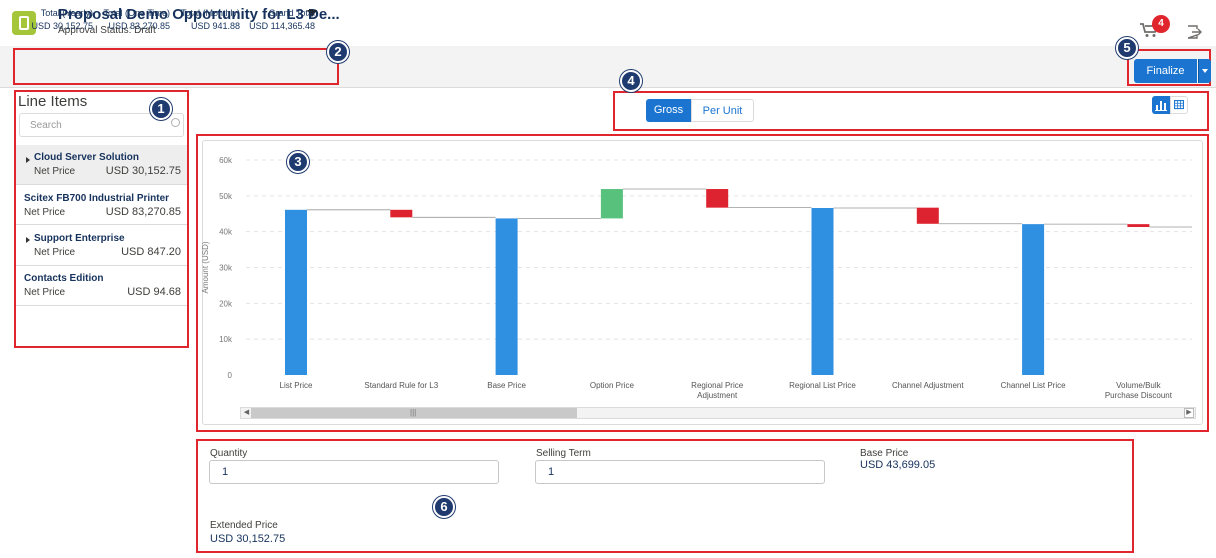 Image resolution: width=1216 pixels, height=558 pixels. Describe the element at coordinates (176, 66) in the screenshot. I see `totals-summary` at that location.